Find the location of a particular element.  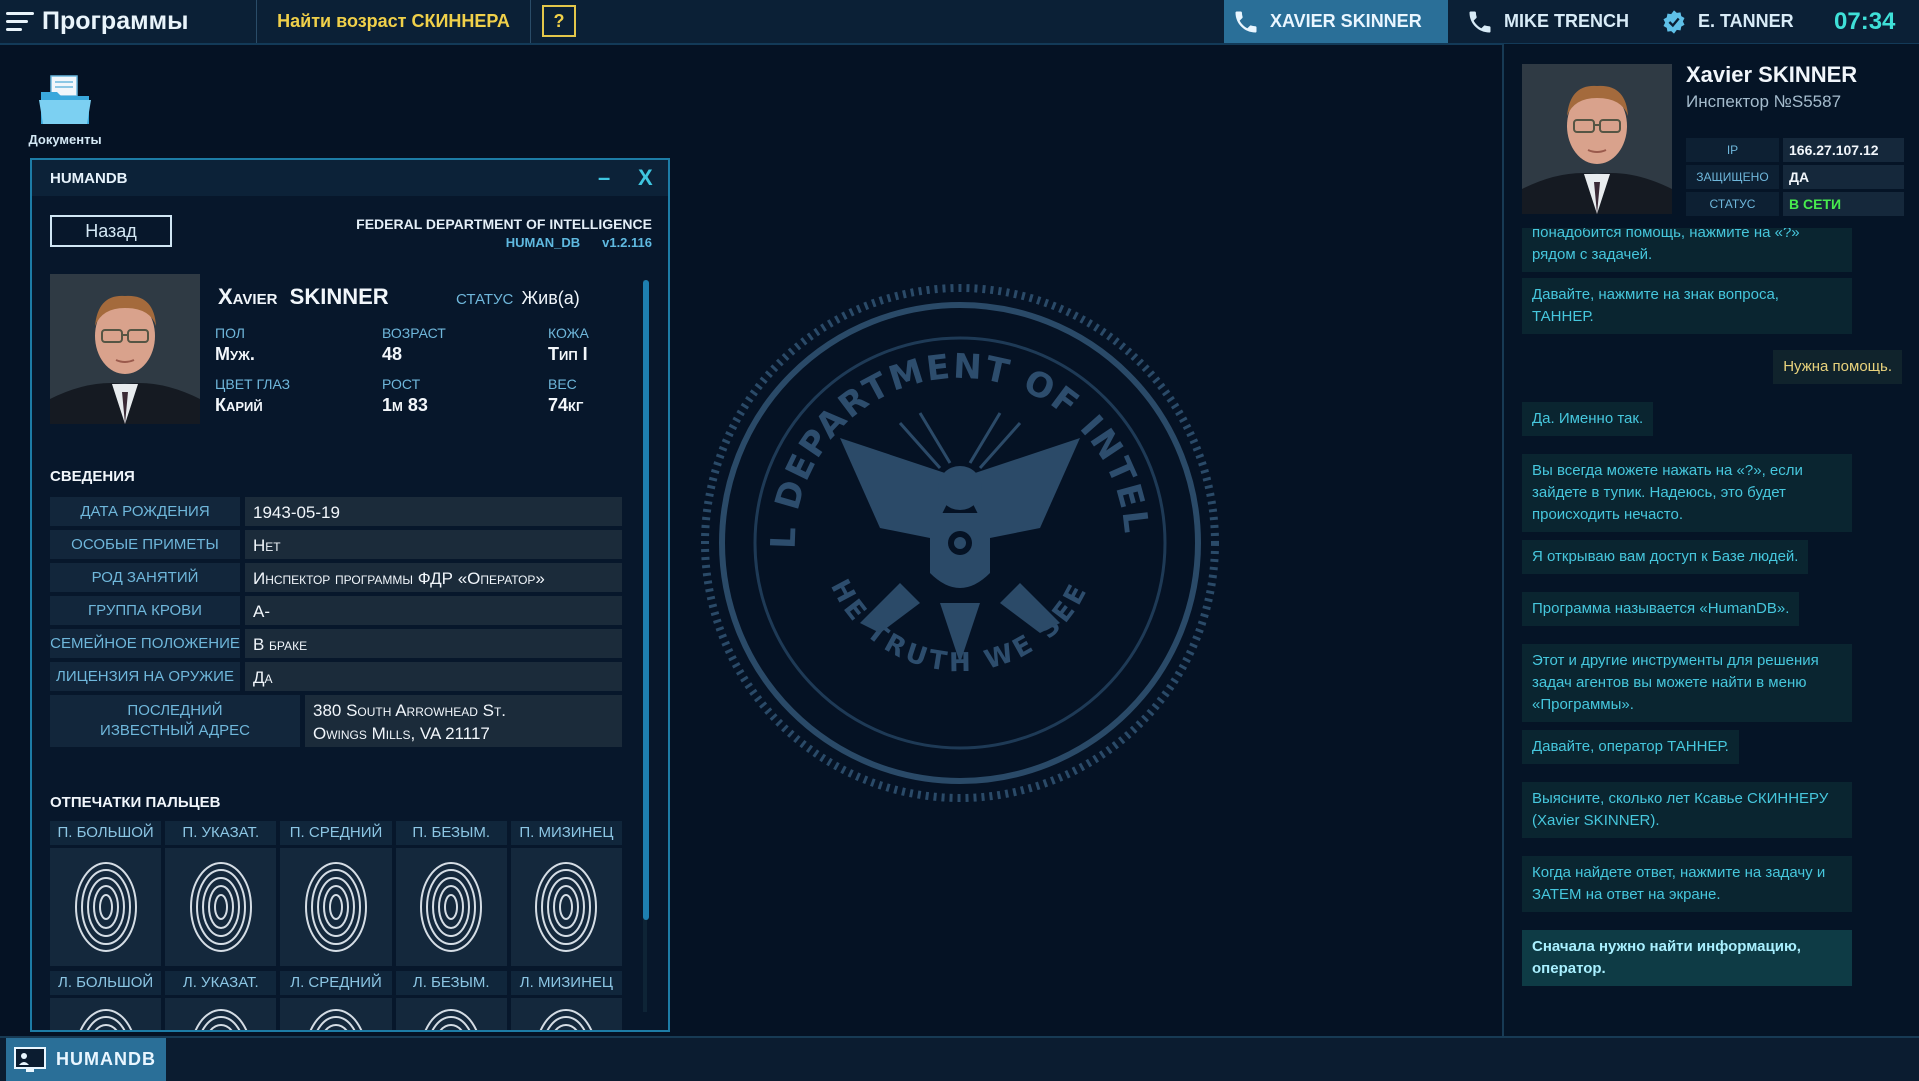

info-value: В браке is located at coordinates (433, 643).